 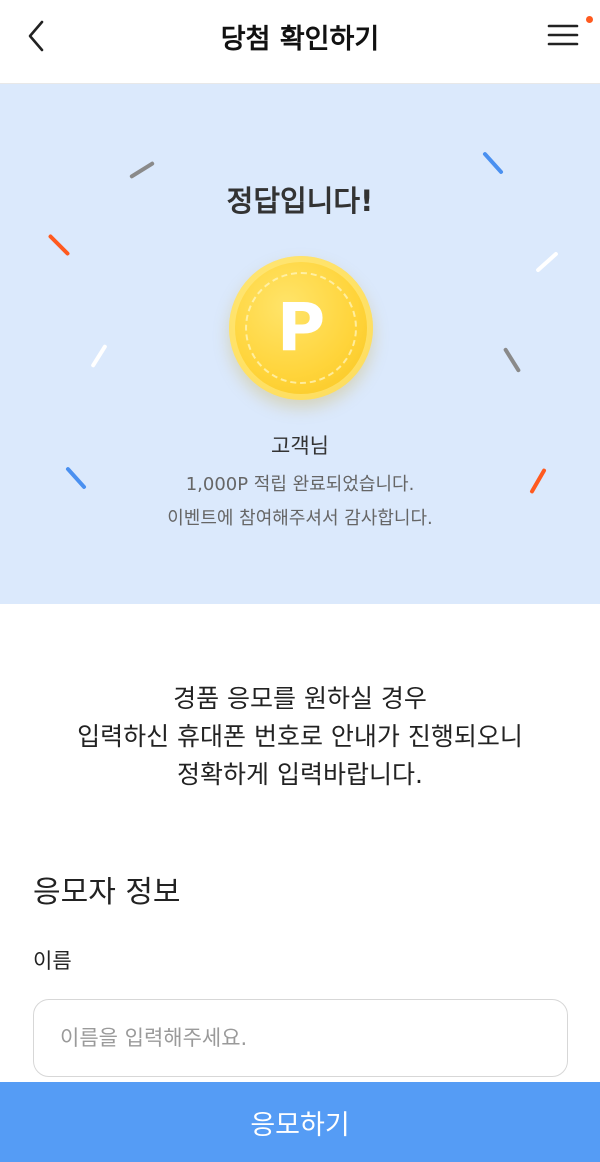 I want to click on notice-line-1: 경품 응모를 원하실 경우, so click(x=300, y=698).